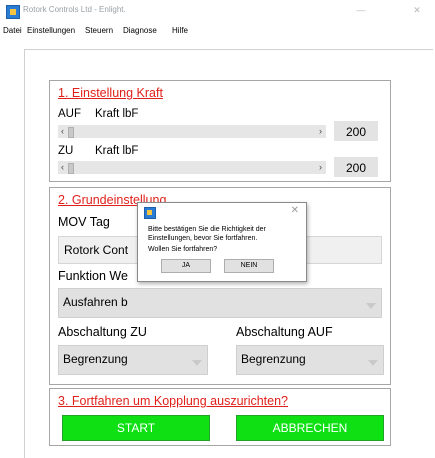  Describe the element at coordinates (140, 30) in the screenshot. I see `menu-diagnose: Diagnose` at that location.